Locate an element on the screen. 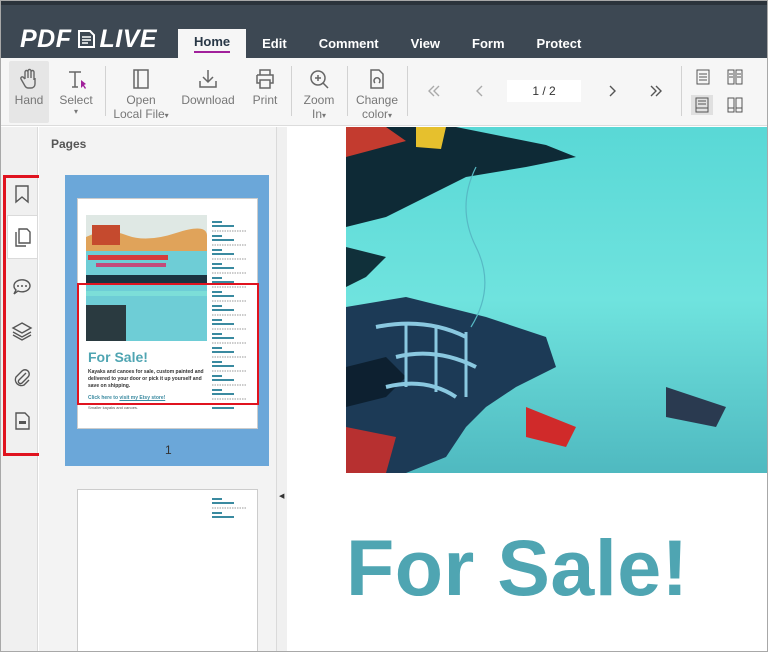 The height and width of the screenshot is (652, 768). tab-view-label: View is located at coordinates (425, 43).